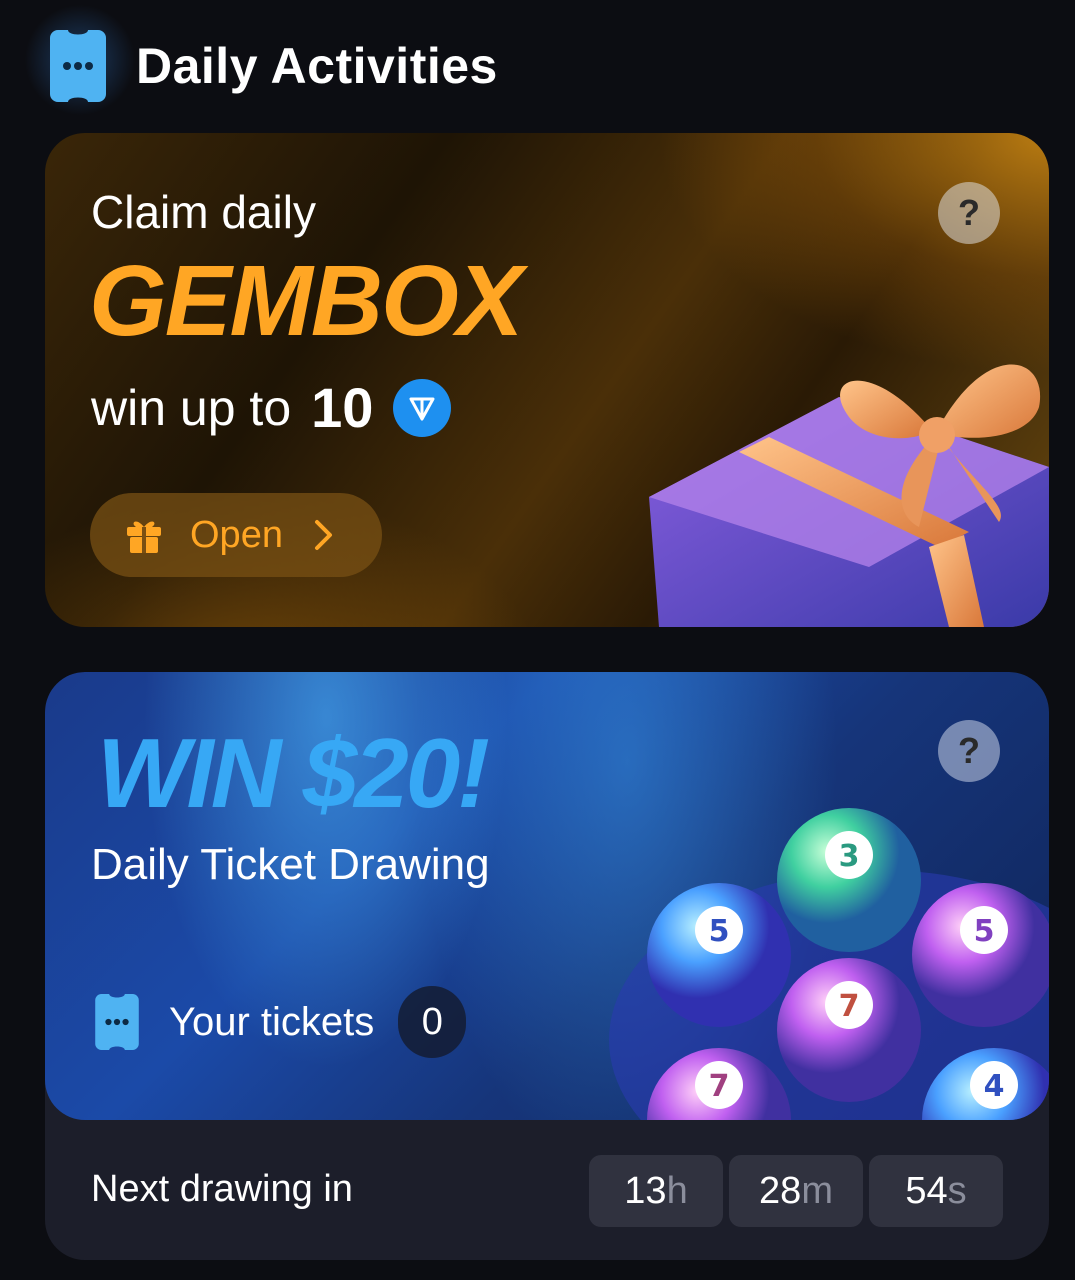 This screenshot has width=1075, height=1280. I want to click on gift-box-illustration, so click(849, 495).